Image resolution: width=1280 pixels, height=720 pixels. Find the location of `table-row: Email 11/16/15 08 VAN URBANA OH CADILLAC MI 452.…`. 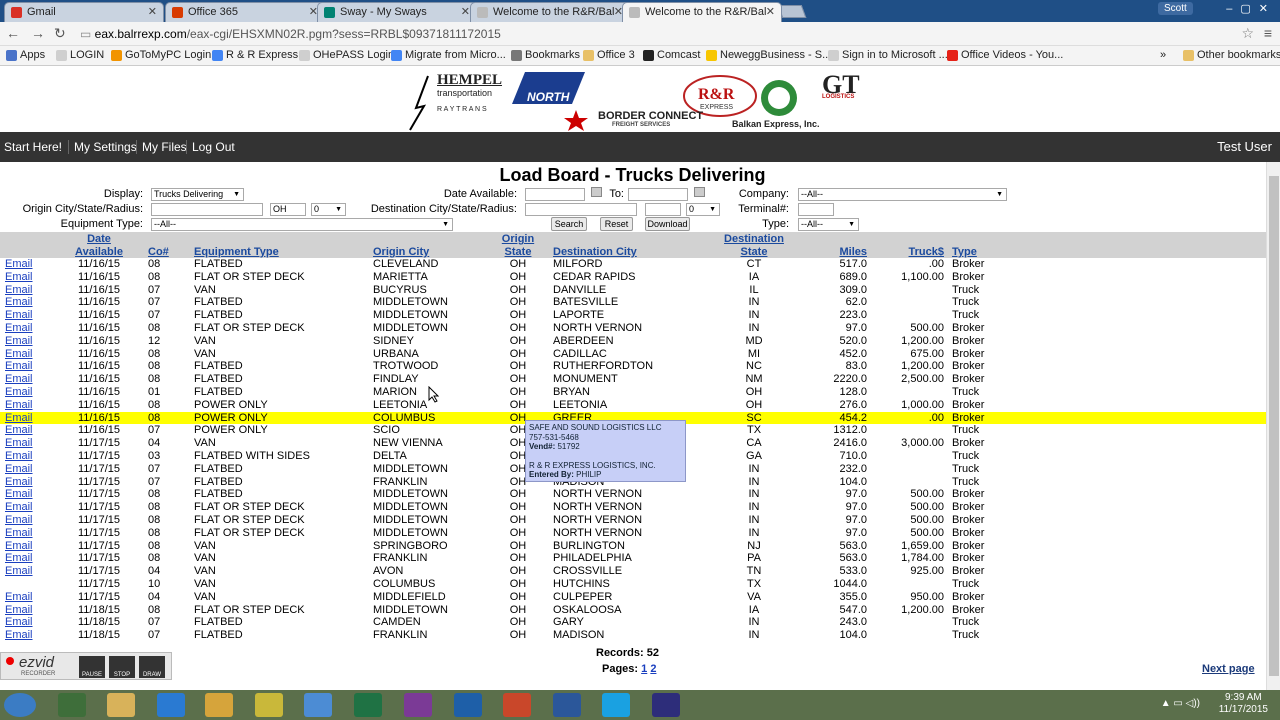

table-row: Email 11/16/15 08 VAN URBANA OH CADILLAC MI 452.… is located at coordinates (633, 354).